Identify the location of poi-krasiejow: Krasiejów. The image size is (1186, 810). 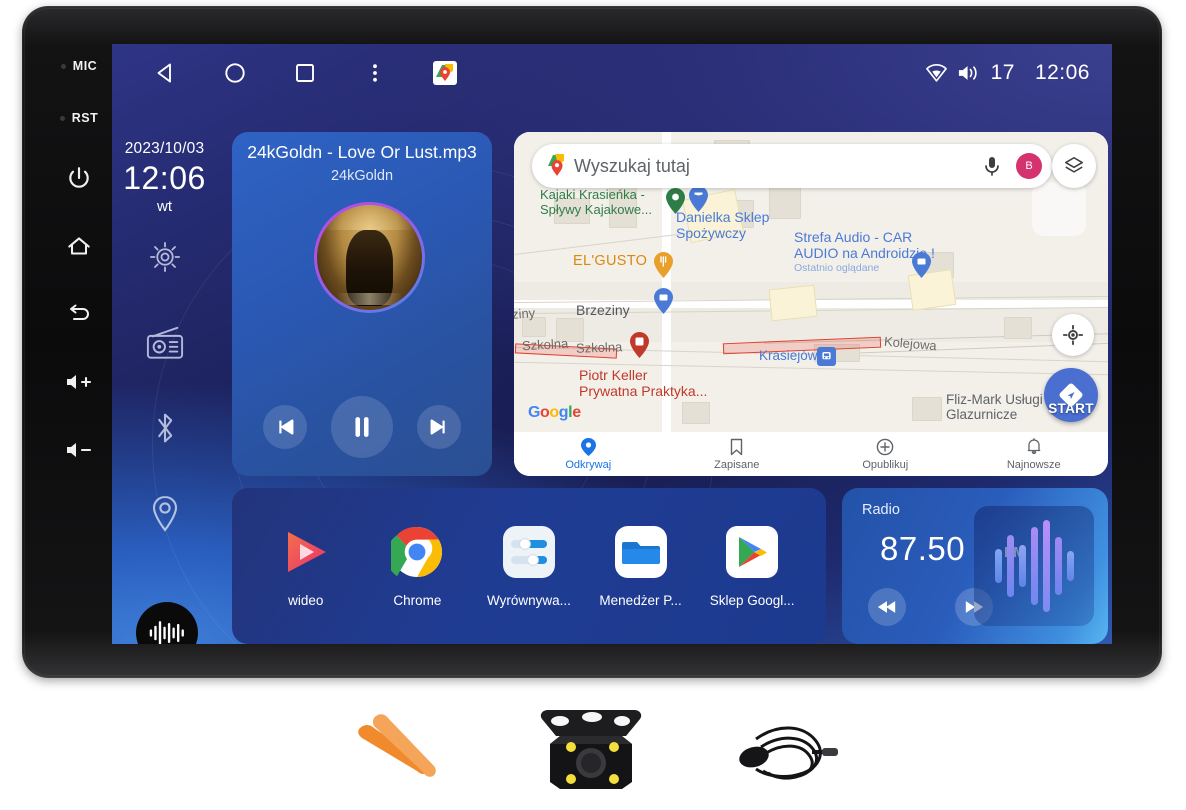
(788, 355).